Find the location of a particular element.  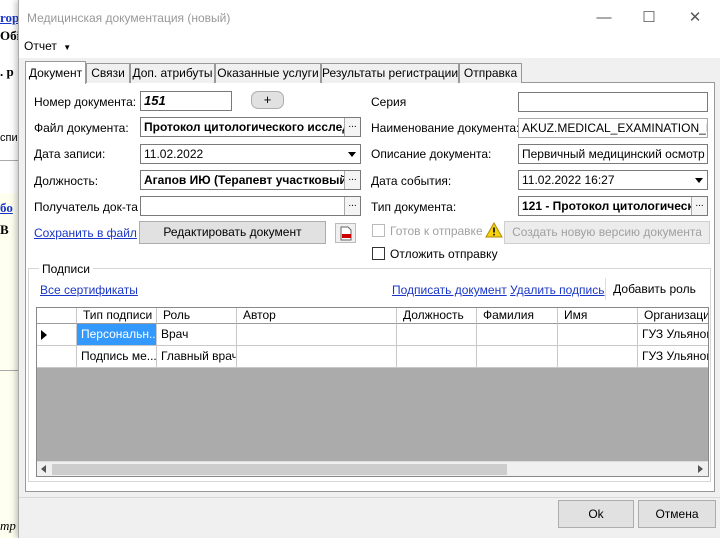

column-header-position: Должность is located at coordinates (437, 316).